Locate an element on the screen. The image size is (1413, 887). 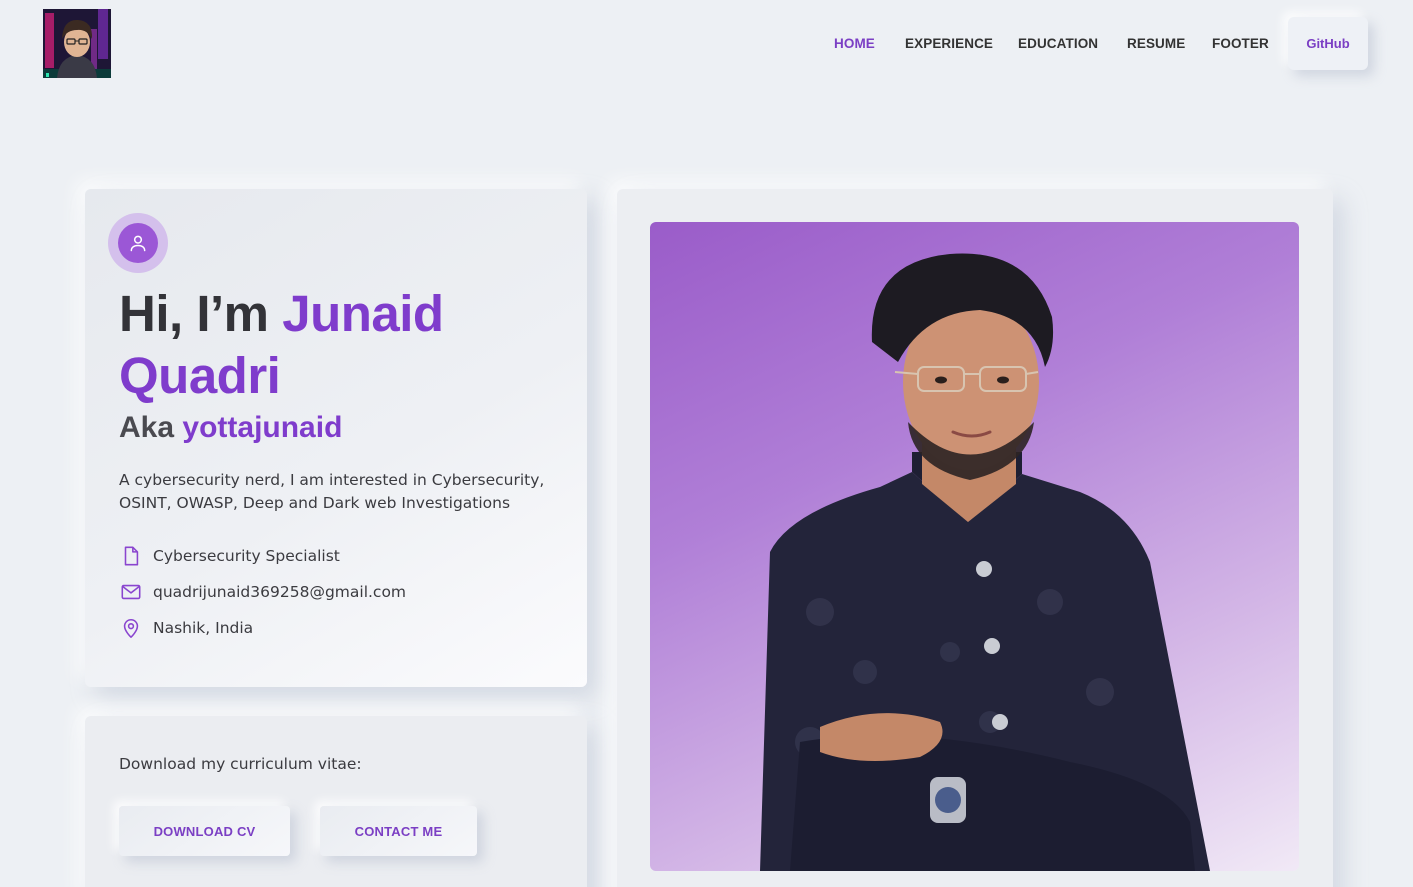
last-name: Quadri is located at coordinates (200, 375).